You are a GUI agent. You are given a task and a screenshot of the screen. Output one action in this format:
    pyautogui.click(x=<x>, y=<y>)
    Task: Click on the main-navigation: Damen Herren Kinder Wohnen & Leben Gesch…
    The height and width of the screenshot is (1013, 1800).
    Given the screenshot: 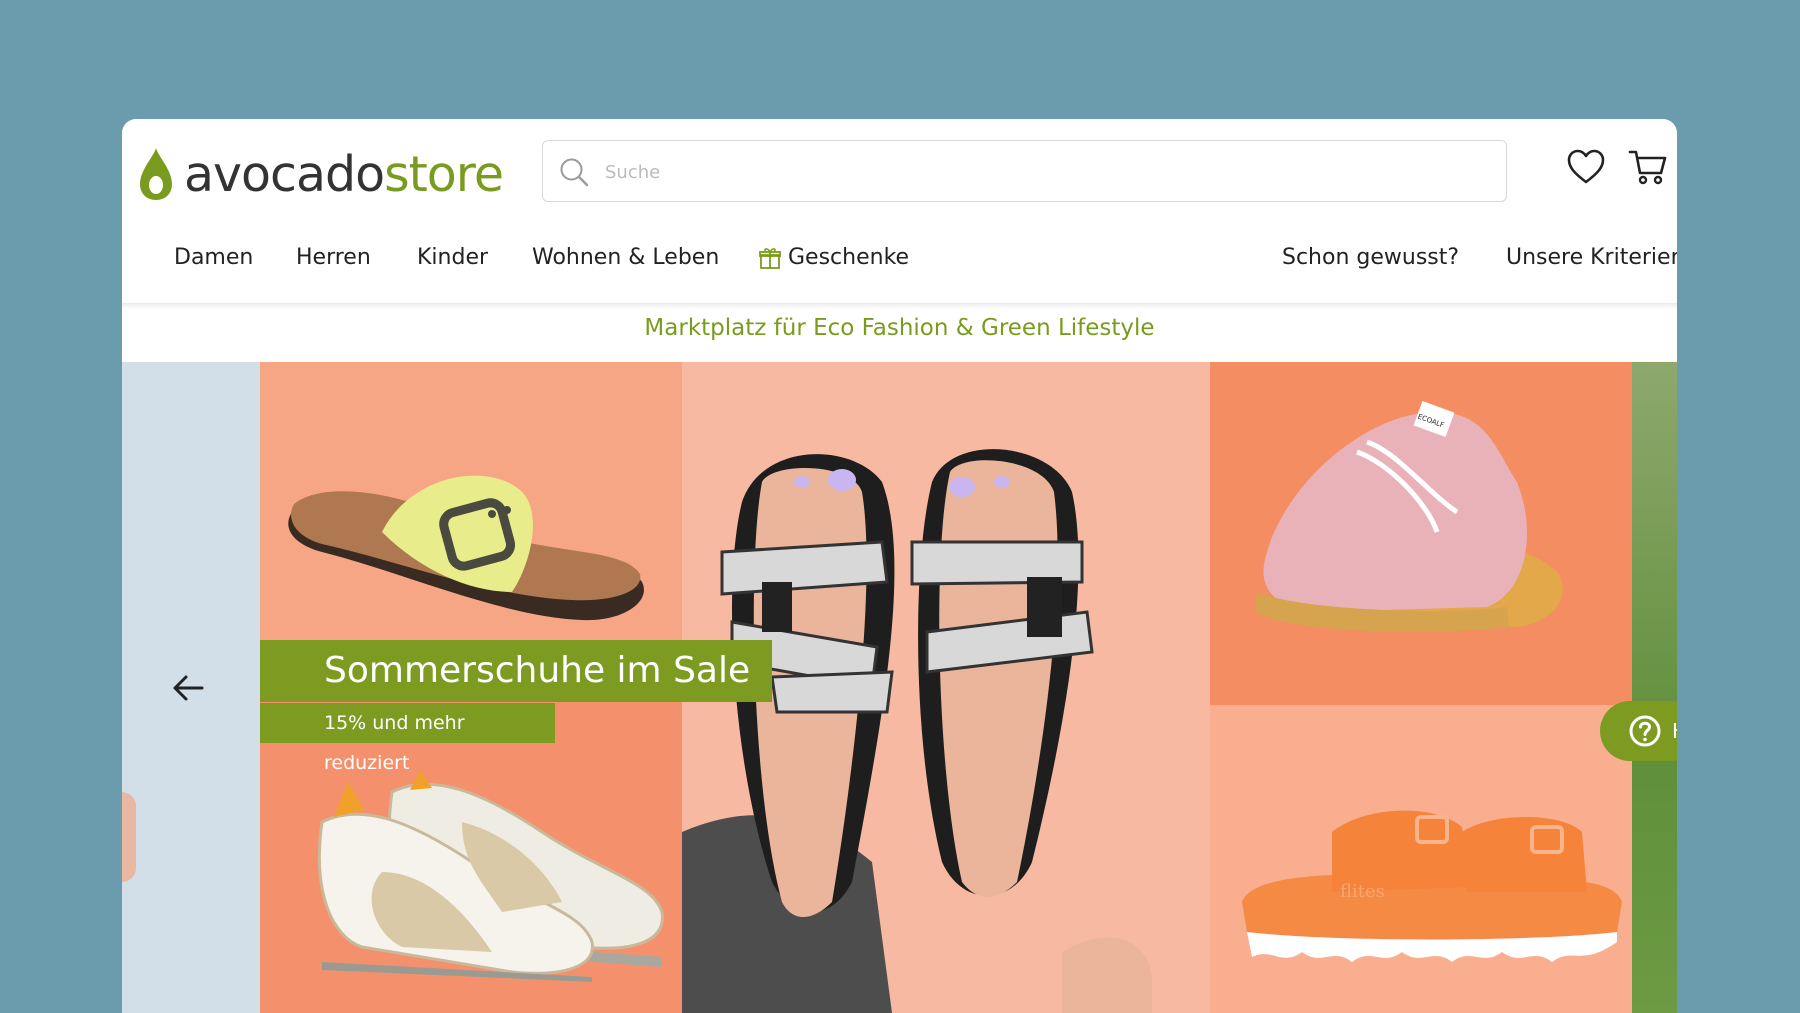 What is the action you would take?
    pyautogui.click(x=899, y=260)
    